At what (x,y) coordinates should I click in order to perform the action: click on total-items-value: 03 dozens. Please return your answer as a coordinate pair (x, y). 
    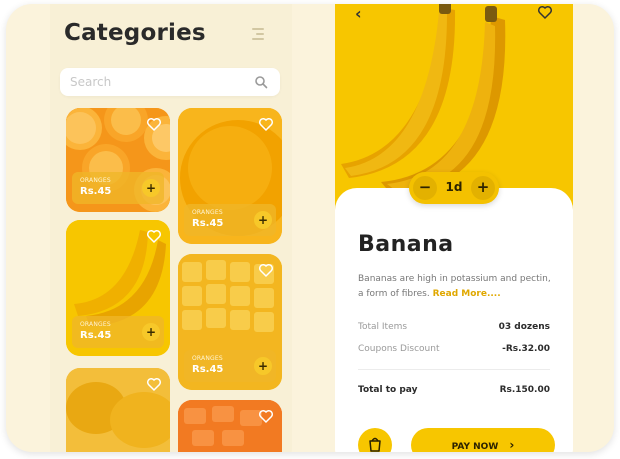
    Looking at the image, I should click on (524, 327).